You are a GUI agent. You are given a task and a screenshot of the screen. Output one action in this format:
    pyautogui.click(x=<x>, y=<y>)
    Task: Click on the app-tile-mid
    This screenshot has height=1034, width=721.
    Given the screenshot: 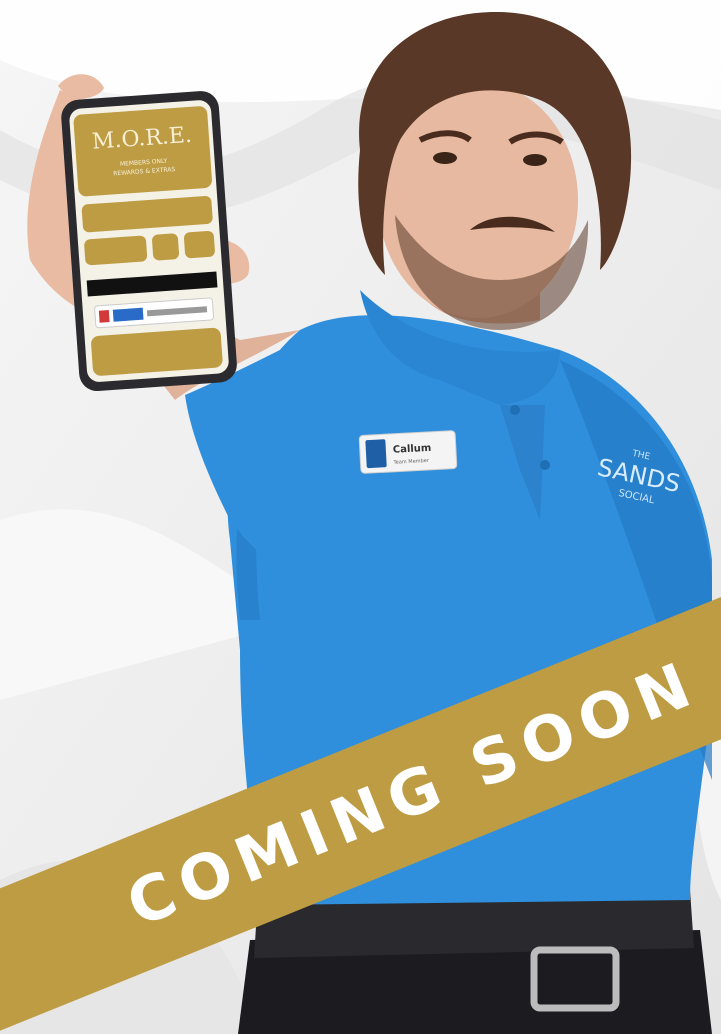 What is the action you would take?
    pyautogui.click(x=166, y=247)
    